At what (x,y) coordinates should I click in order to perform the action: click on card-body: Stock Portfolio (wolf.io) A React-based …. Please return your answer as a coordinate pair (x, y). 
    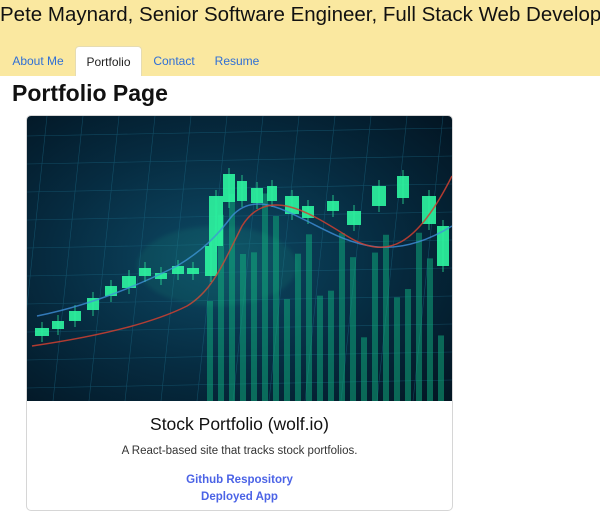
    Looking at the image, I should click on (239, 453).